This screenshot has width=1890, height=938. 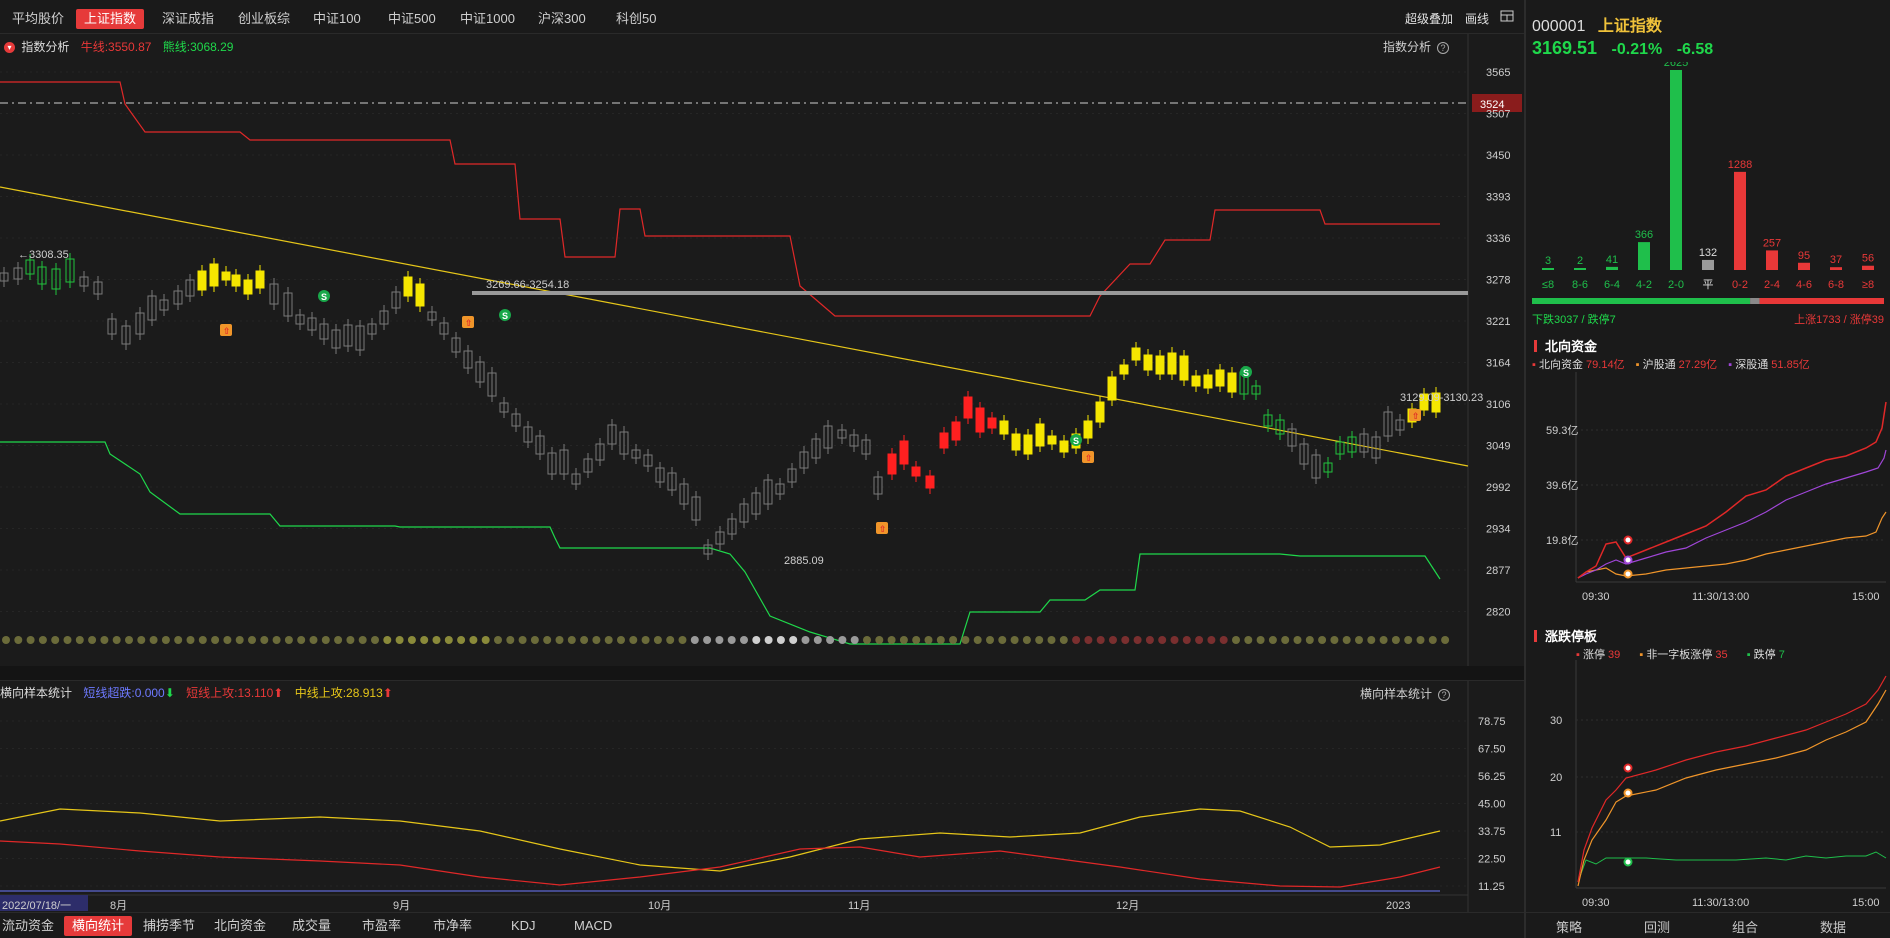 I want to click on grid-icon, so click(x=1507, y=19).